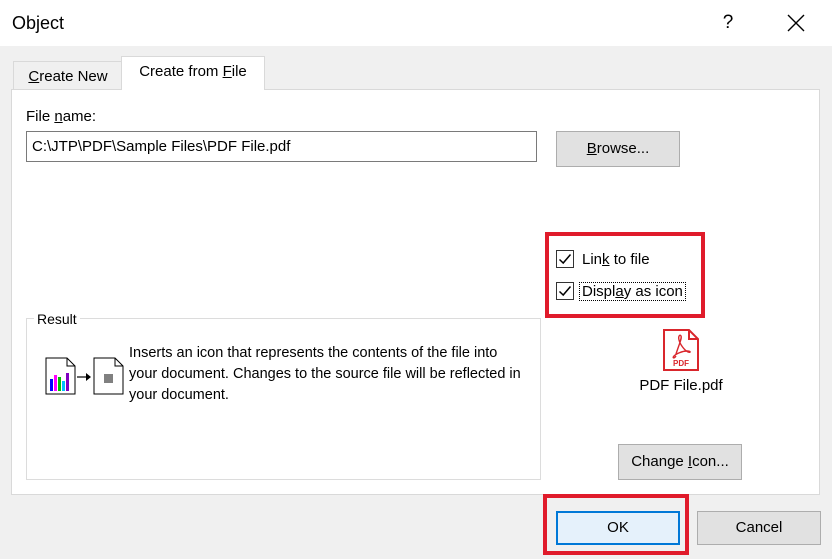 The image size is (832, 559). Describe the element at coordinates (681, 363) in the screenshot. I see `pdf-badge-text: PDF` at that location.